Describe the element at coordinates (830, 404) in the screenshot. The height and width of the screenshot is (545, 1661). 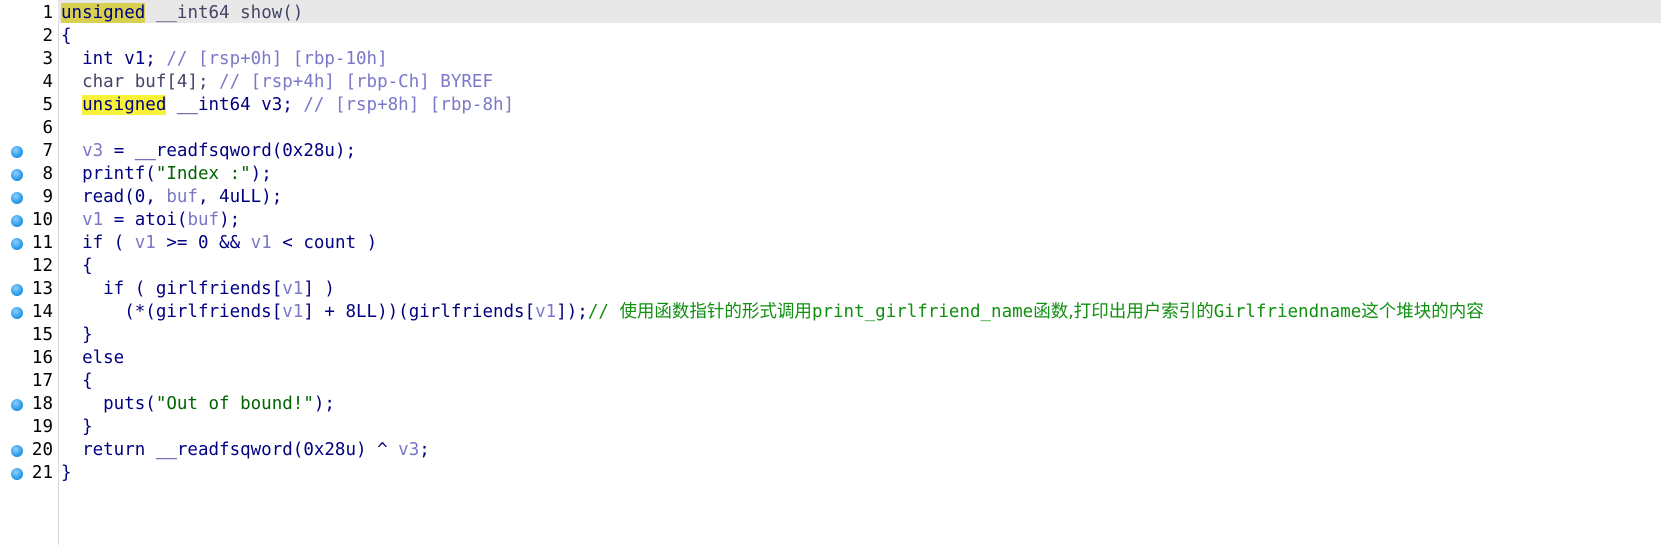
I see `code-line: 18 puts("Out of bound!");` at that location.